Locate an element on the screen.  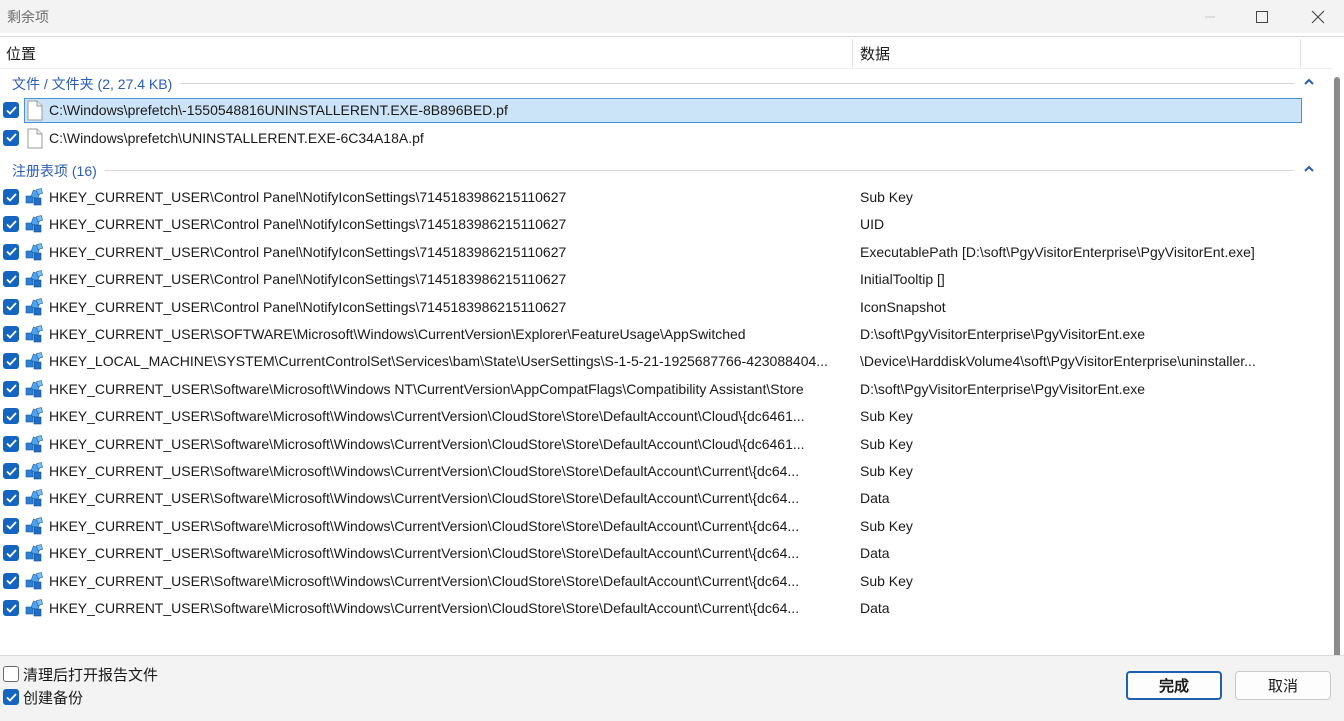
open-report-checkbox is located at coordinates (11, 674).